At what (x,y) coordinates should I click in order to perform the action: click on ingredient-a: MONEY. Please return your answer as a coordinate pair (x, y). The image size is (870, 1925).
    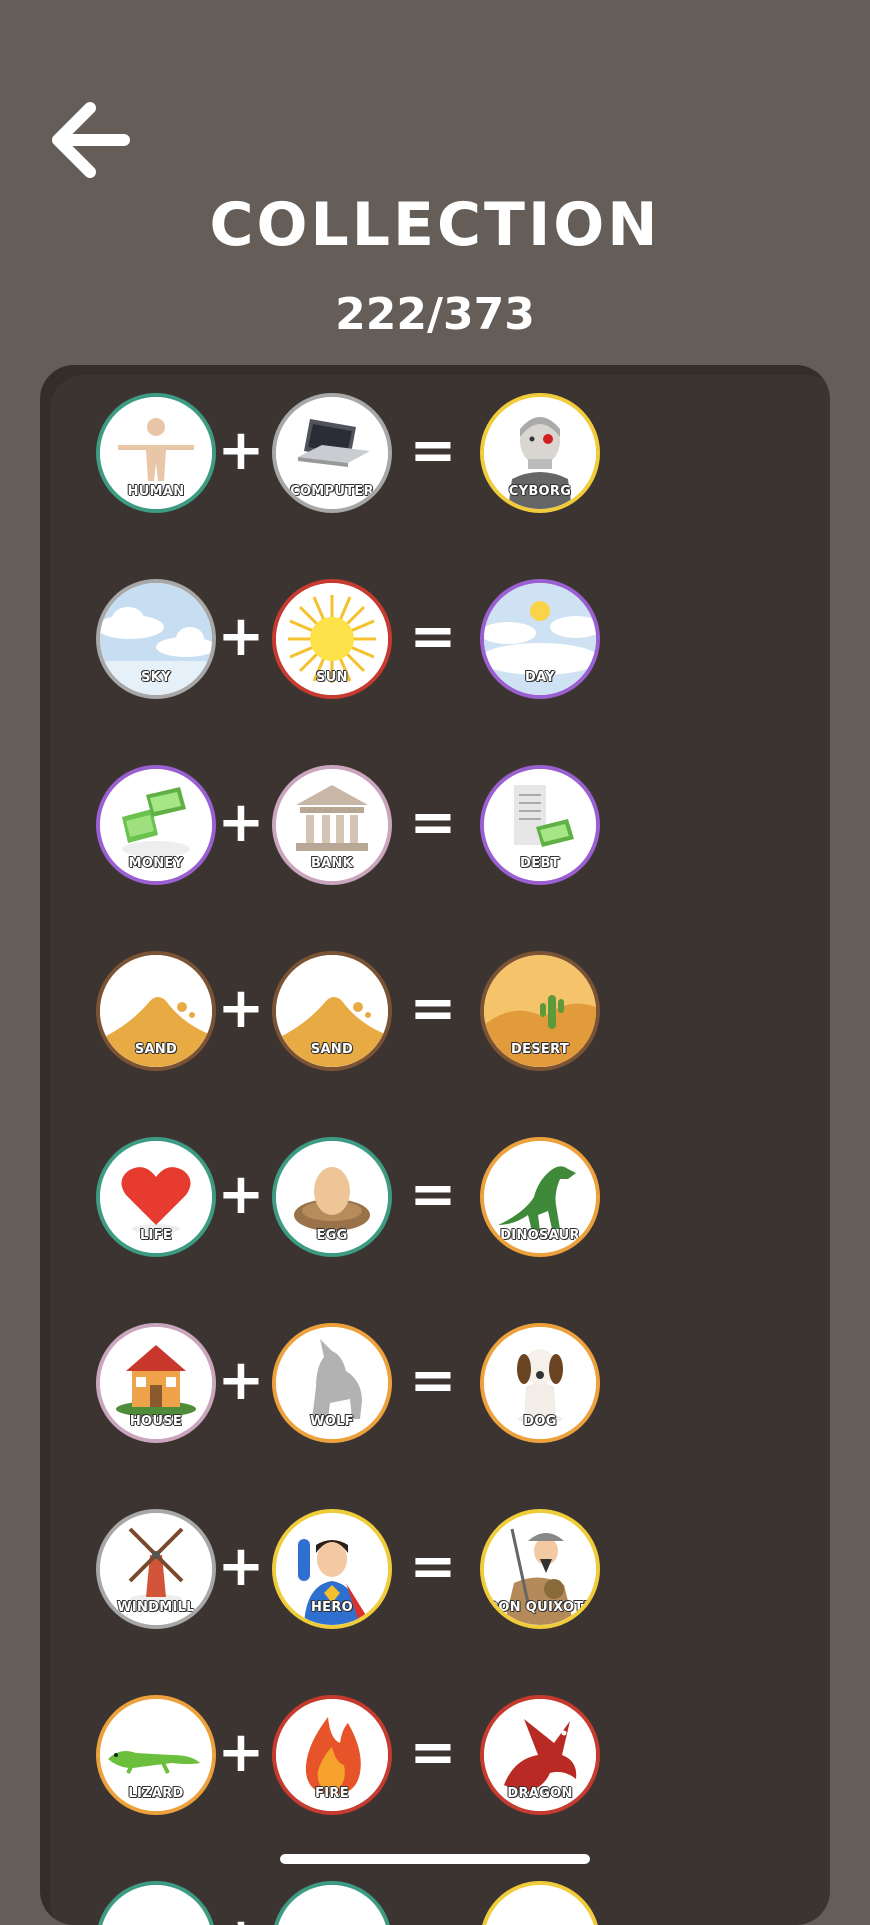
    Looking at the image, I should click on (156, 825).